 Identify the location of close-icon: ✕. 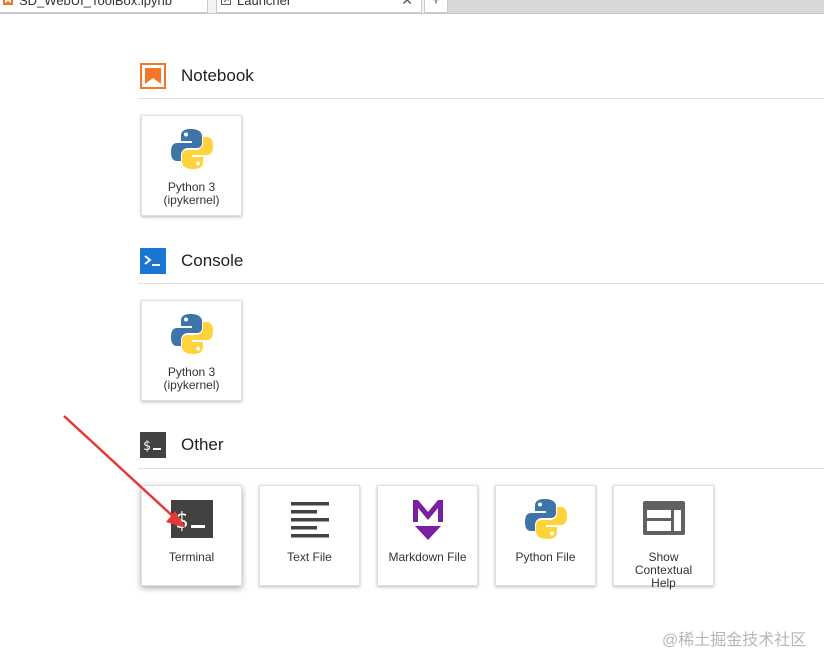
(407, 3).